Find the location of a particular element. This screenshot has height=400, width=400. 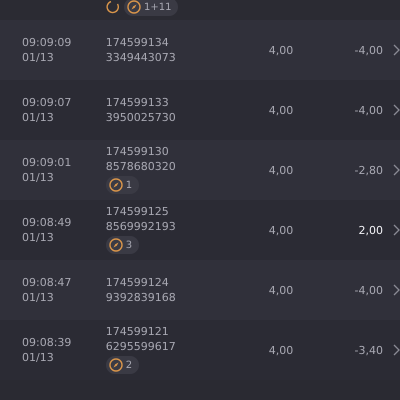

result-amount: -3,40 is located at coordinates (368, 350).